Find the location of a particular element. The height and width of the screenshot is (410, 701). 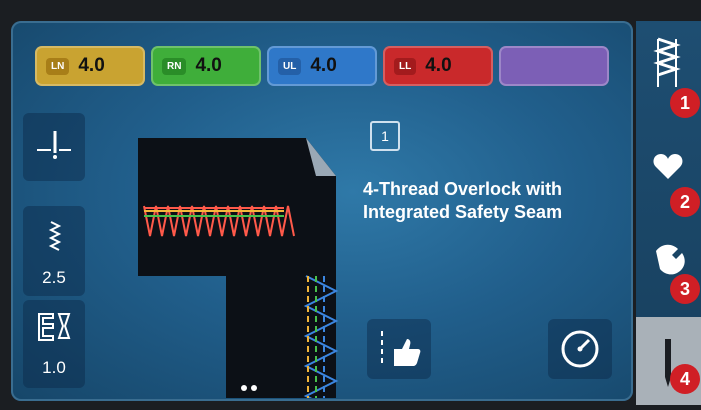

callout-badge-2: 2 is located at coordinates (685, 202).